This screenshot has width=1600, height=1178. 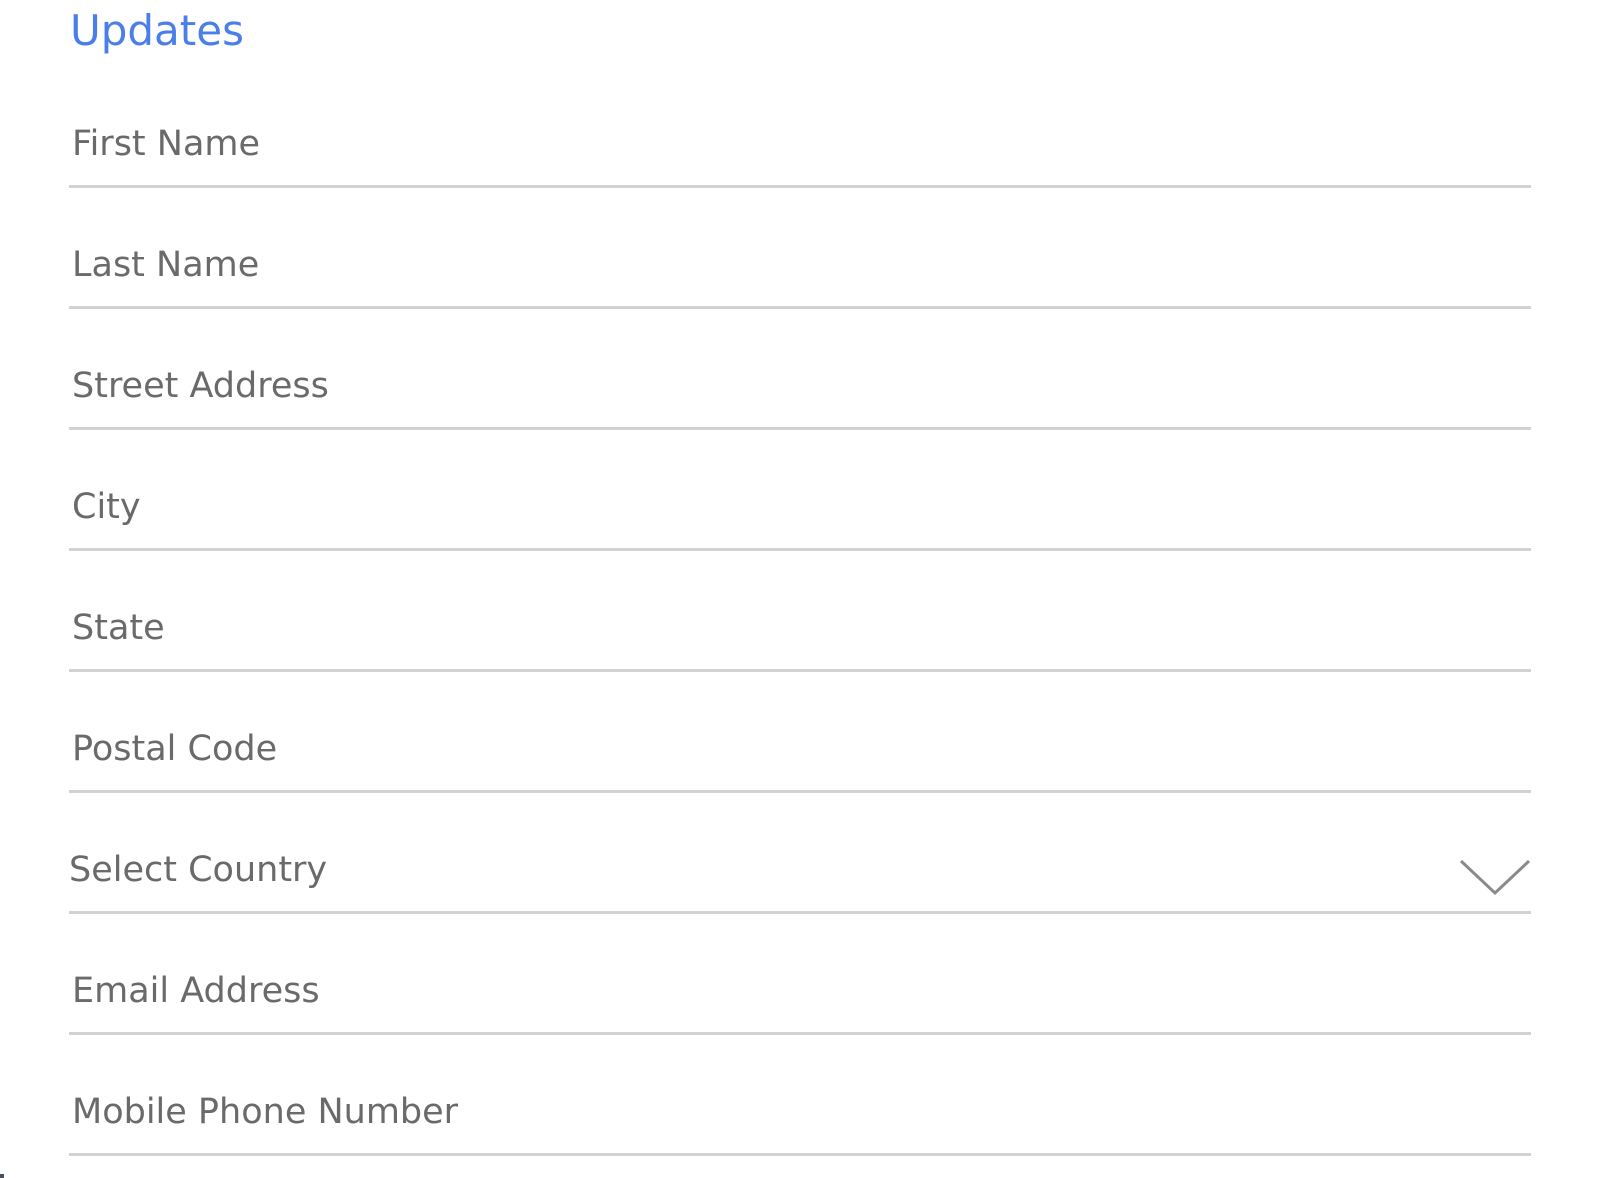 I want to click on country-select: Select Country, so click(x=800, y=878).